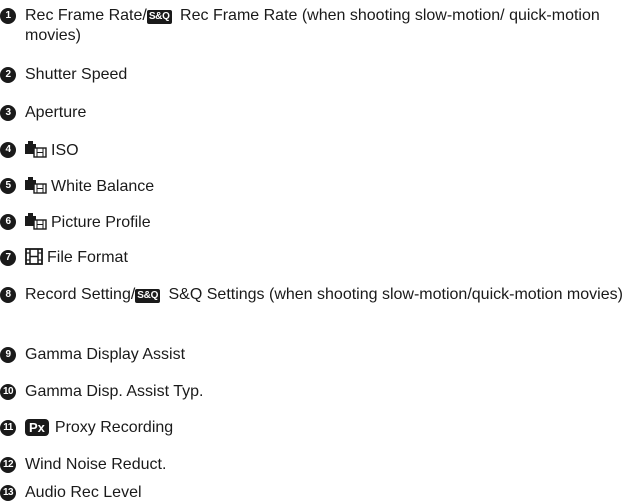 The image size is (631, 503). What do you see at coordinates (312, 465) in the screenshot?
I see `list-item: 12 Wind Noise Reduct.` at bounding box center [312, 465].